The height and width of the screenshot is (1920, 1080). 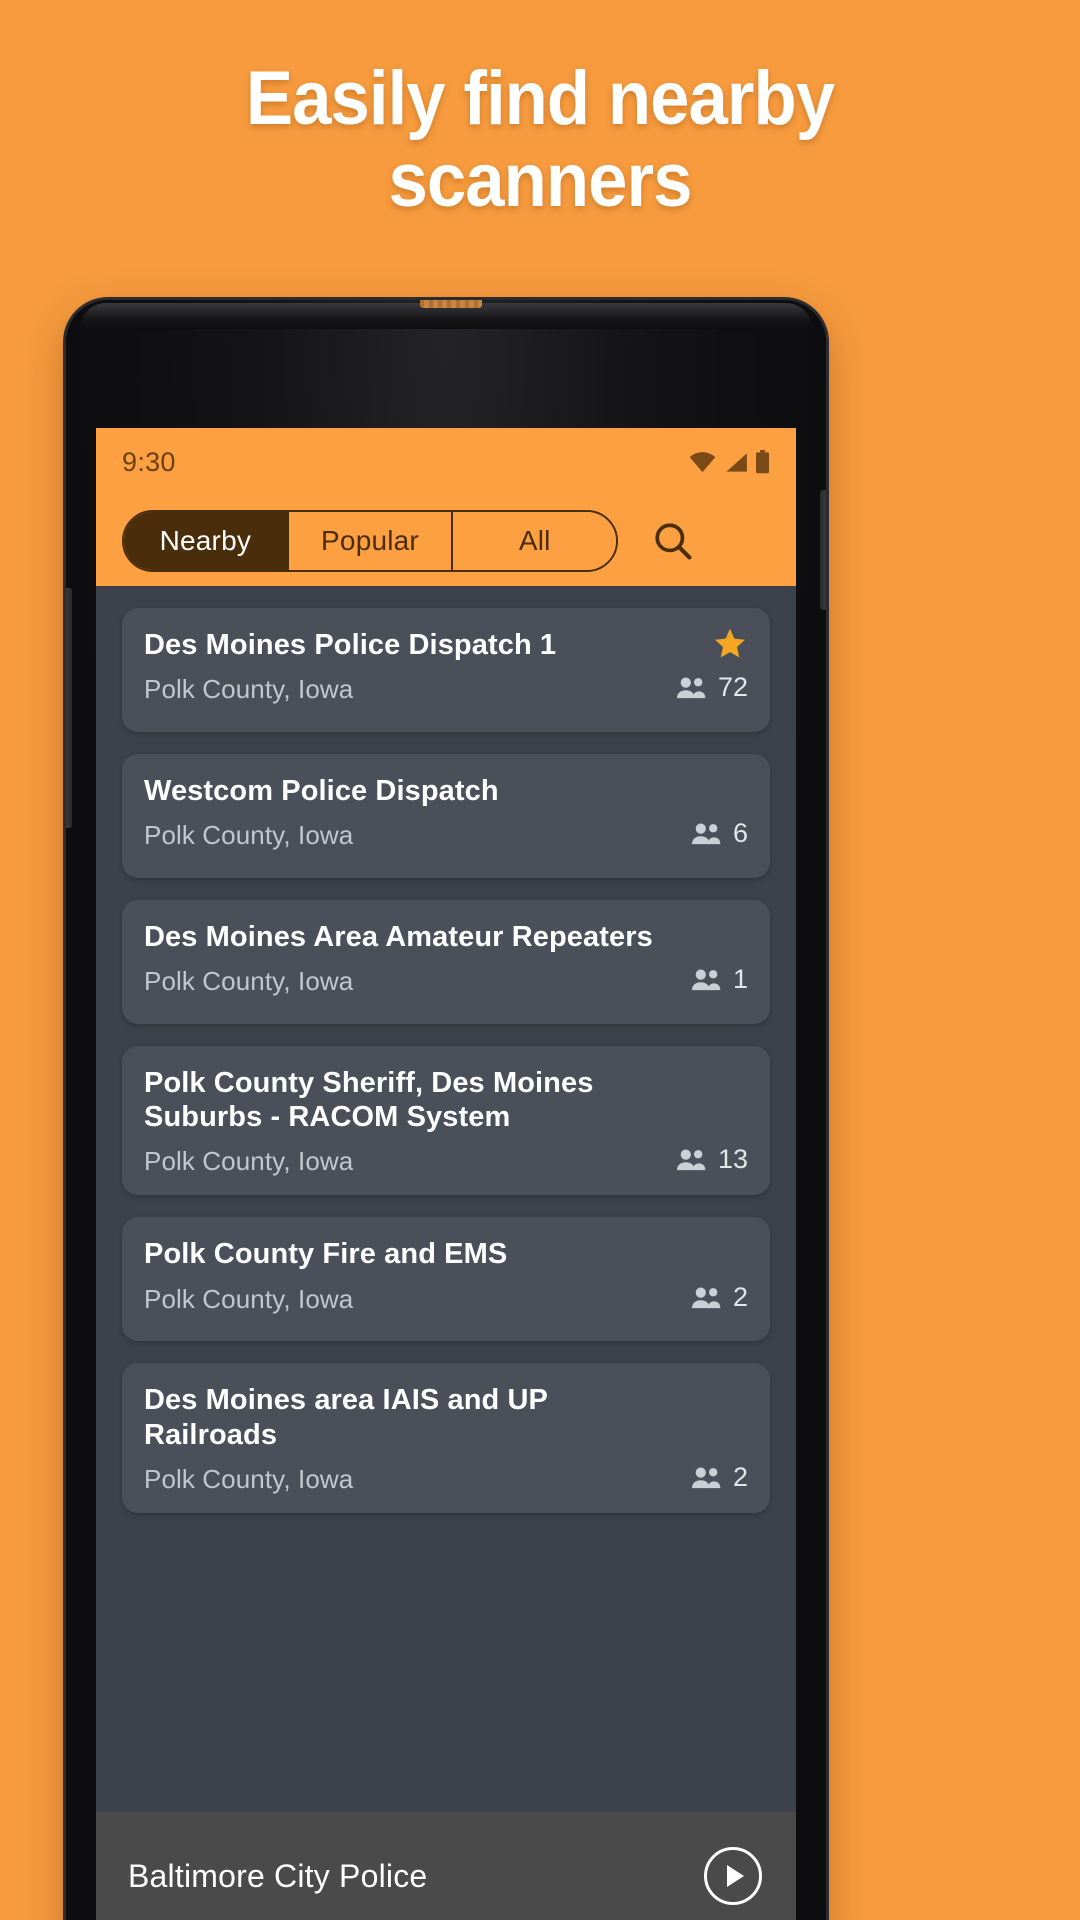 What do you see at coordinates (762, 462) in the screenshot?
I see `battery-icon` at bounding box center [762, 462].